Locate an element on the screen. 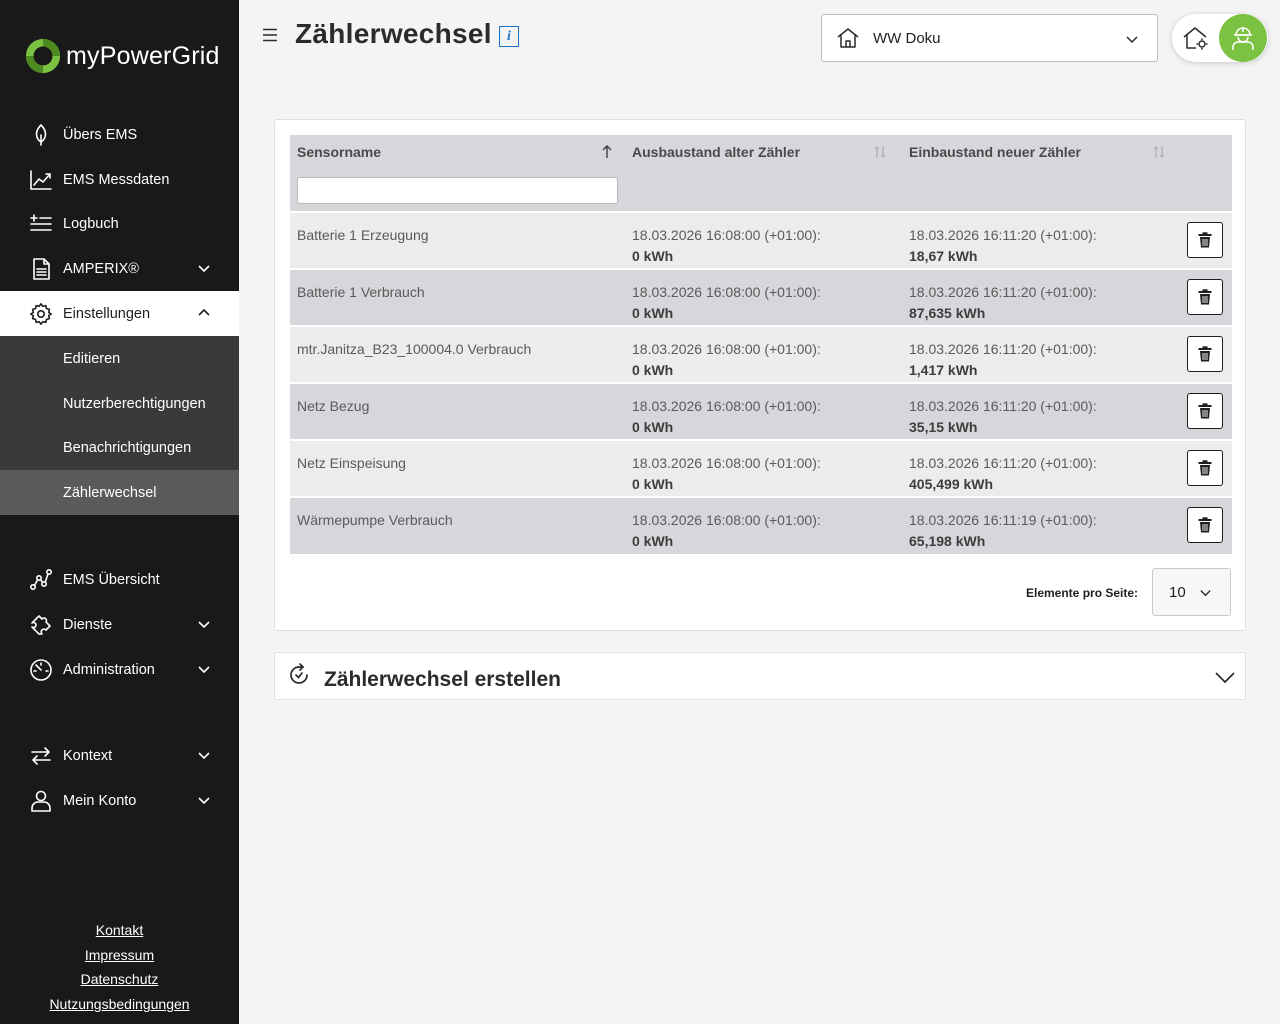 This screenshot has height=1024, width=1280. new-reading-date: 18.03.2026 16:11:19 (+01:00): is located at coordinates (1003, 520).